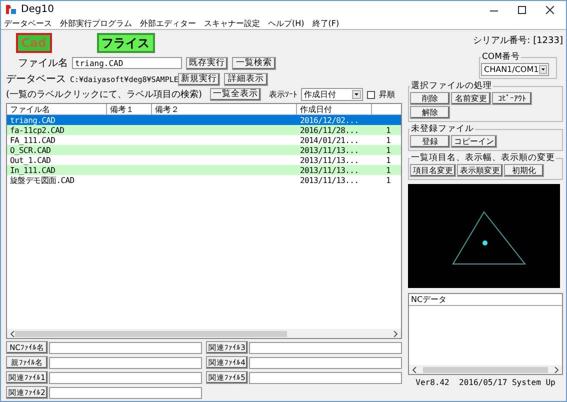  Describe the element at coordinates (485, 243) in the screenshot. I see `center-dot` at that location.